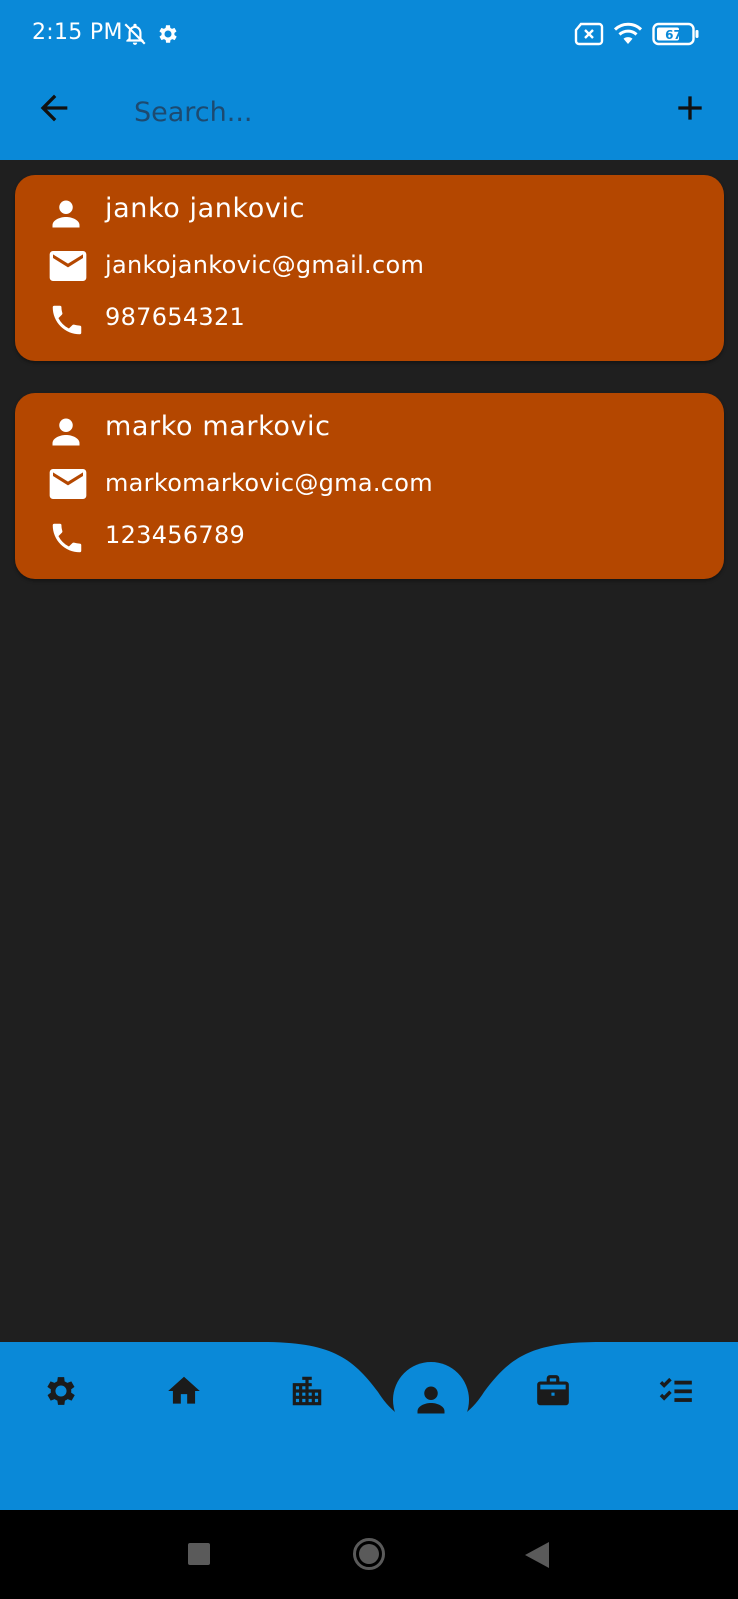 This screenshot has width=738, height=1599. Describe the element at coordinates (537, 1555) in the screenshot. I see `triangle-back-icon` at that location.